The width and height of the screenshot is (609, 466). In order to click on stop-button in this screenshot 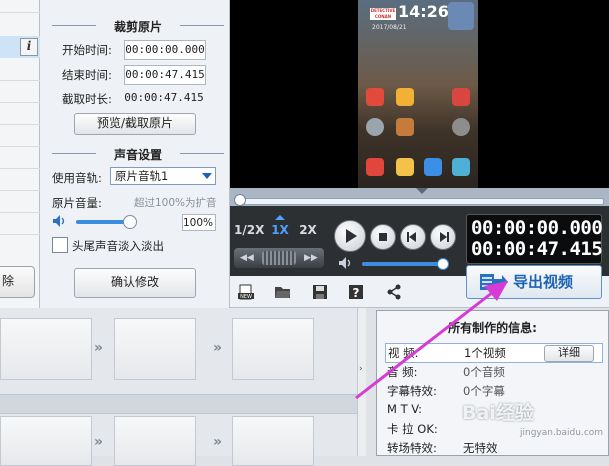, I will do `click(383, 237)`.